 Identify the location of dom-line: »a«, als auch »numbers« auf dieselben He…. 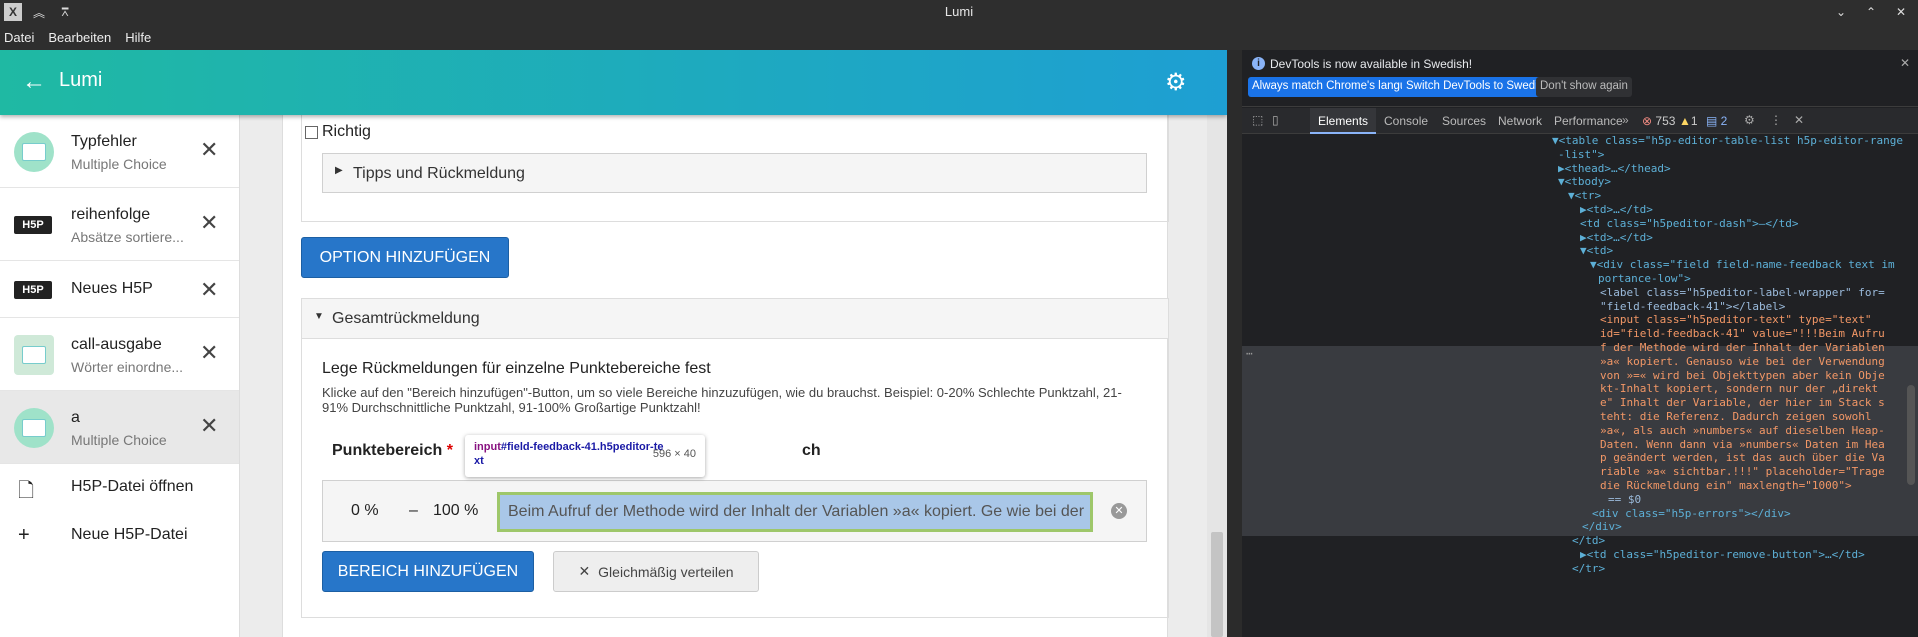
(1742, 430).